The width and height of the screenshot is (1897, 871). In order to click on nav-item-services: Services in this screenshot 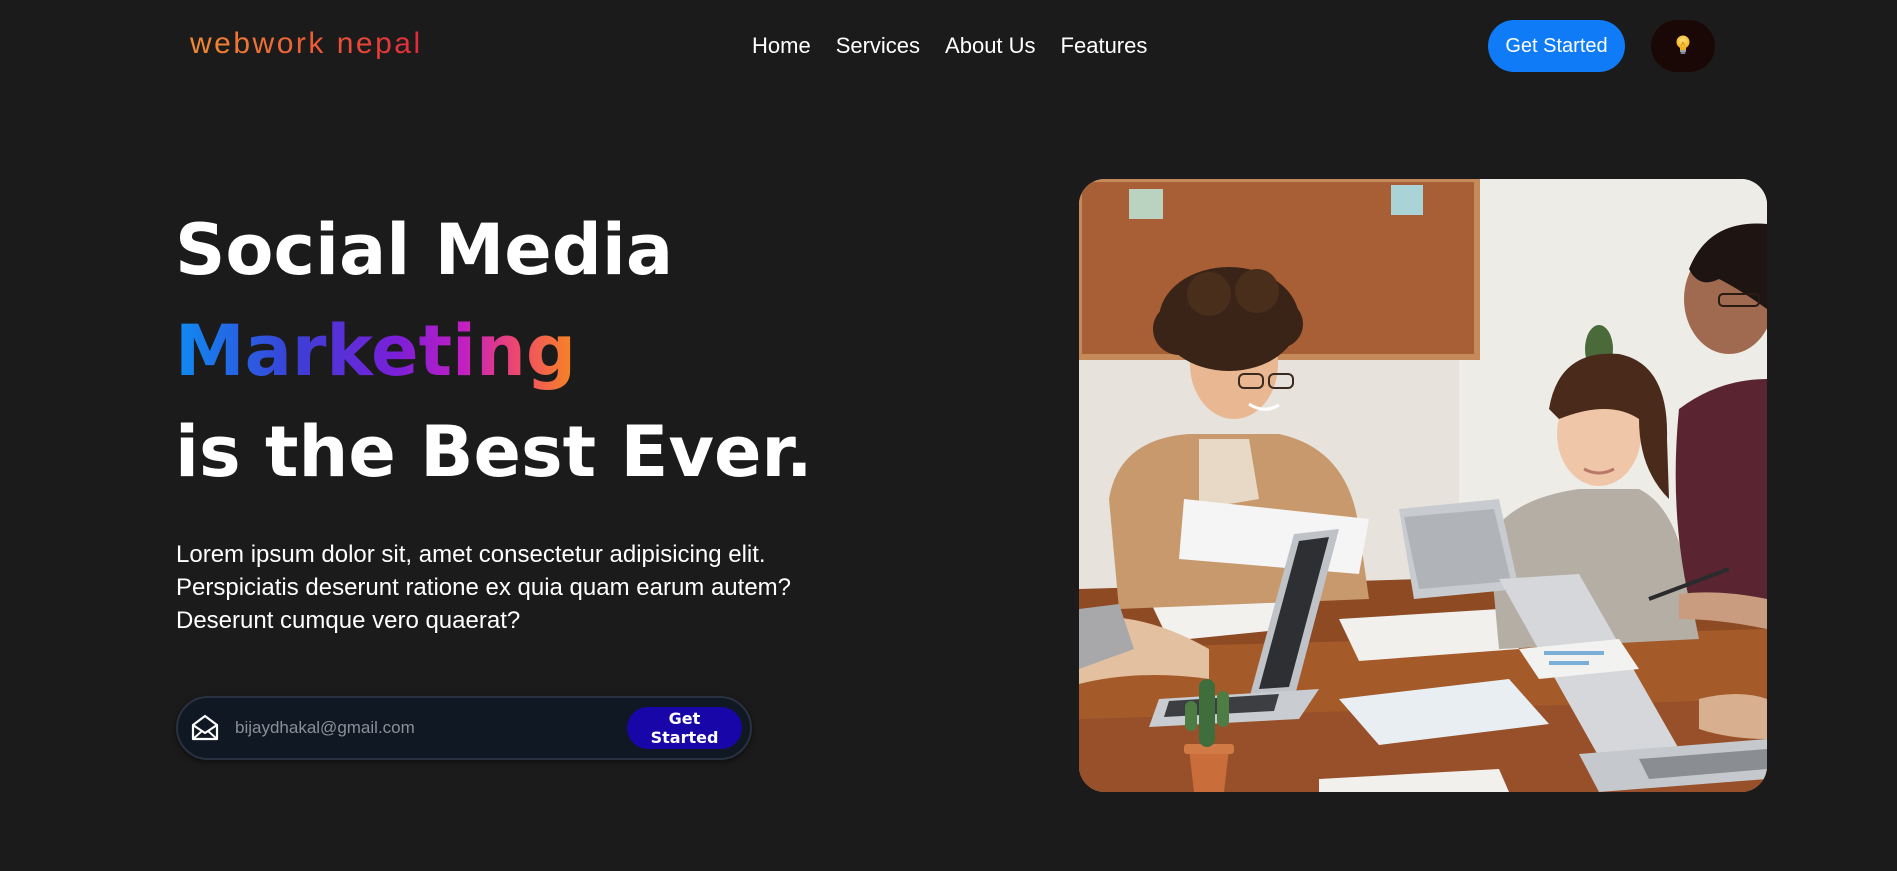, I will do `click(878, 46)`.